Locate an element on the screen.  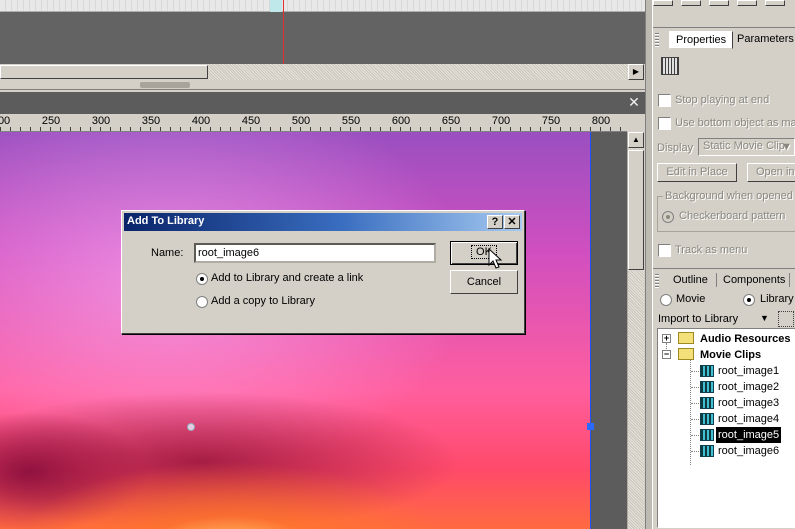
frame-cells is located at coordinates (322, 5).